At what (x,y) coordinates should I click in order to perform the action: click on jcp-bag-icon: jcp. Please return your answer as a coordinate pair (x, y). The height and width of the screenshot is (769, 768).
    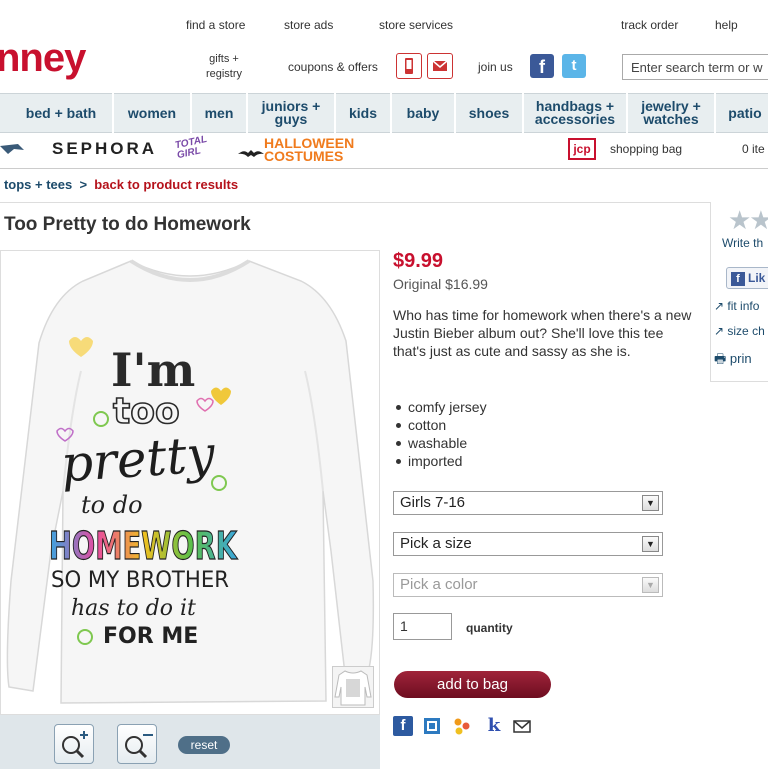
    Looking at the image, I should click on (582, 149).